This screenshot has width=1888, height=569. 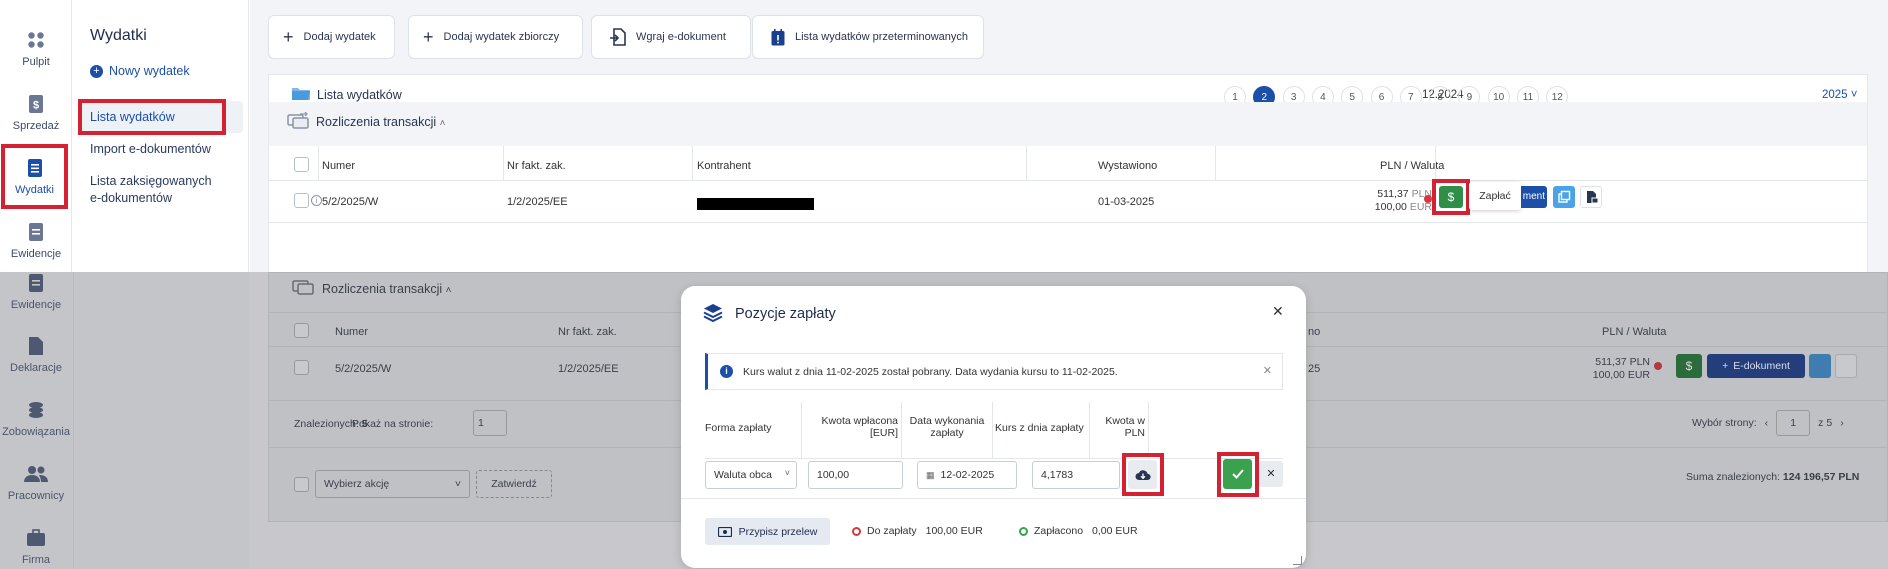 I want to click on remove-row-button: ✕, so click(x=1271, y=474).